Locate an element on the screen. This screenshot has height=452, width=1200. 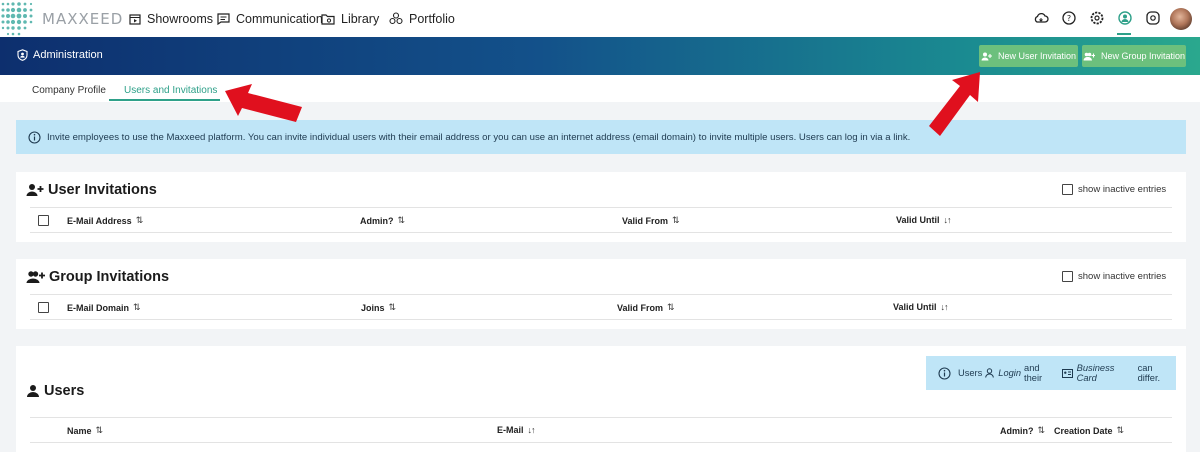
nav-communication: Communication is located at coordinates (270, 18).